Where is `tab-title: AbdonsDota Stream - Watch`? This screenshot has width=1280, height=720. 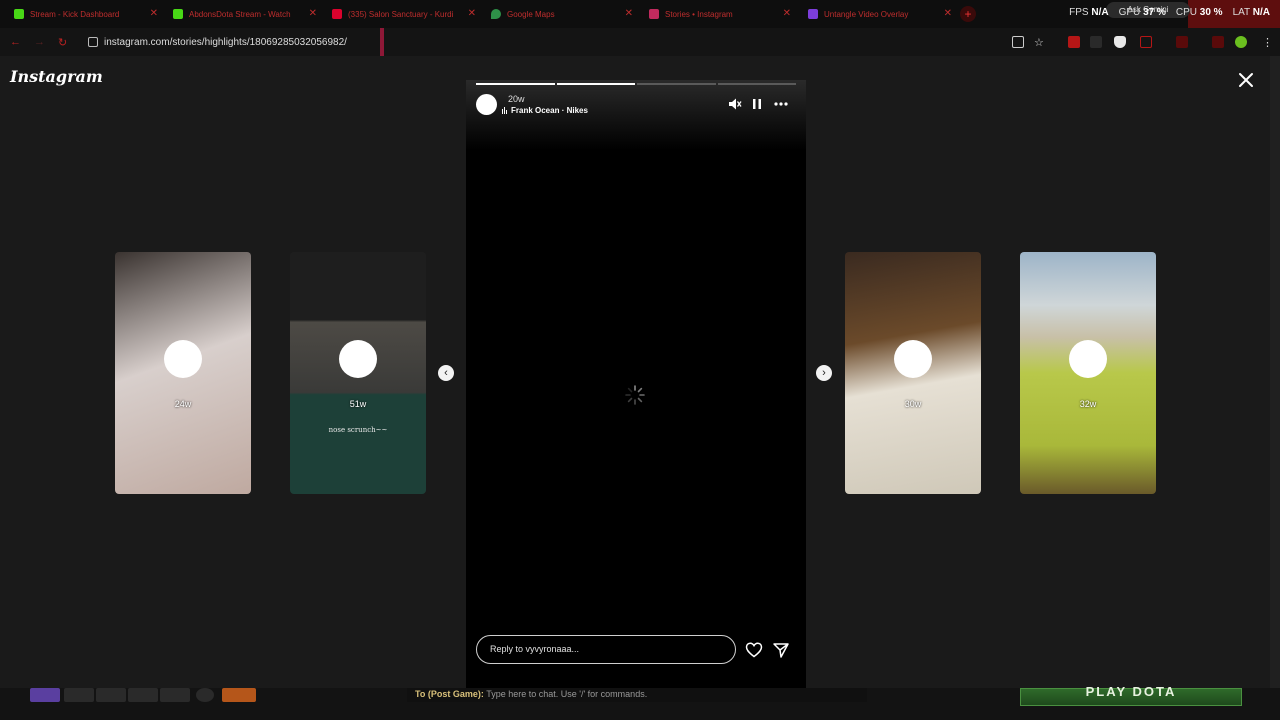
tab-title: AbdonsDota Stream - Watch is located at coordinates (240, 14).